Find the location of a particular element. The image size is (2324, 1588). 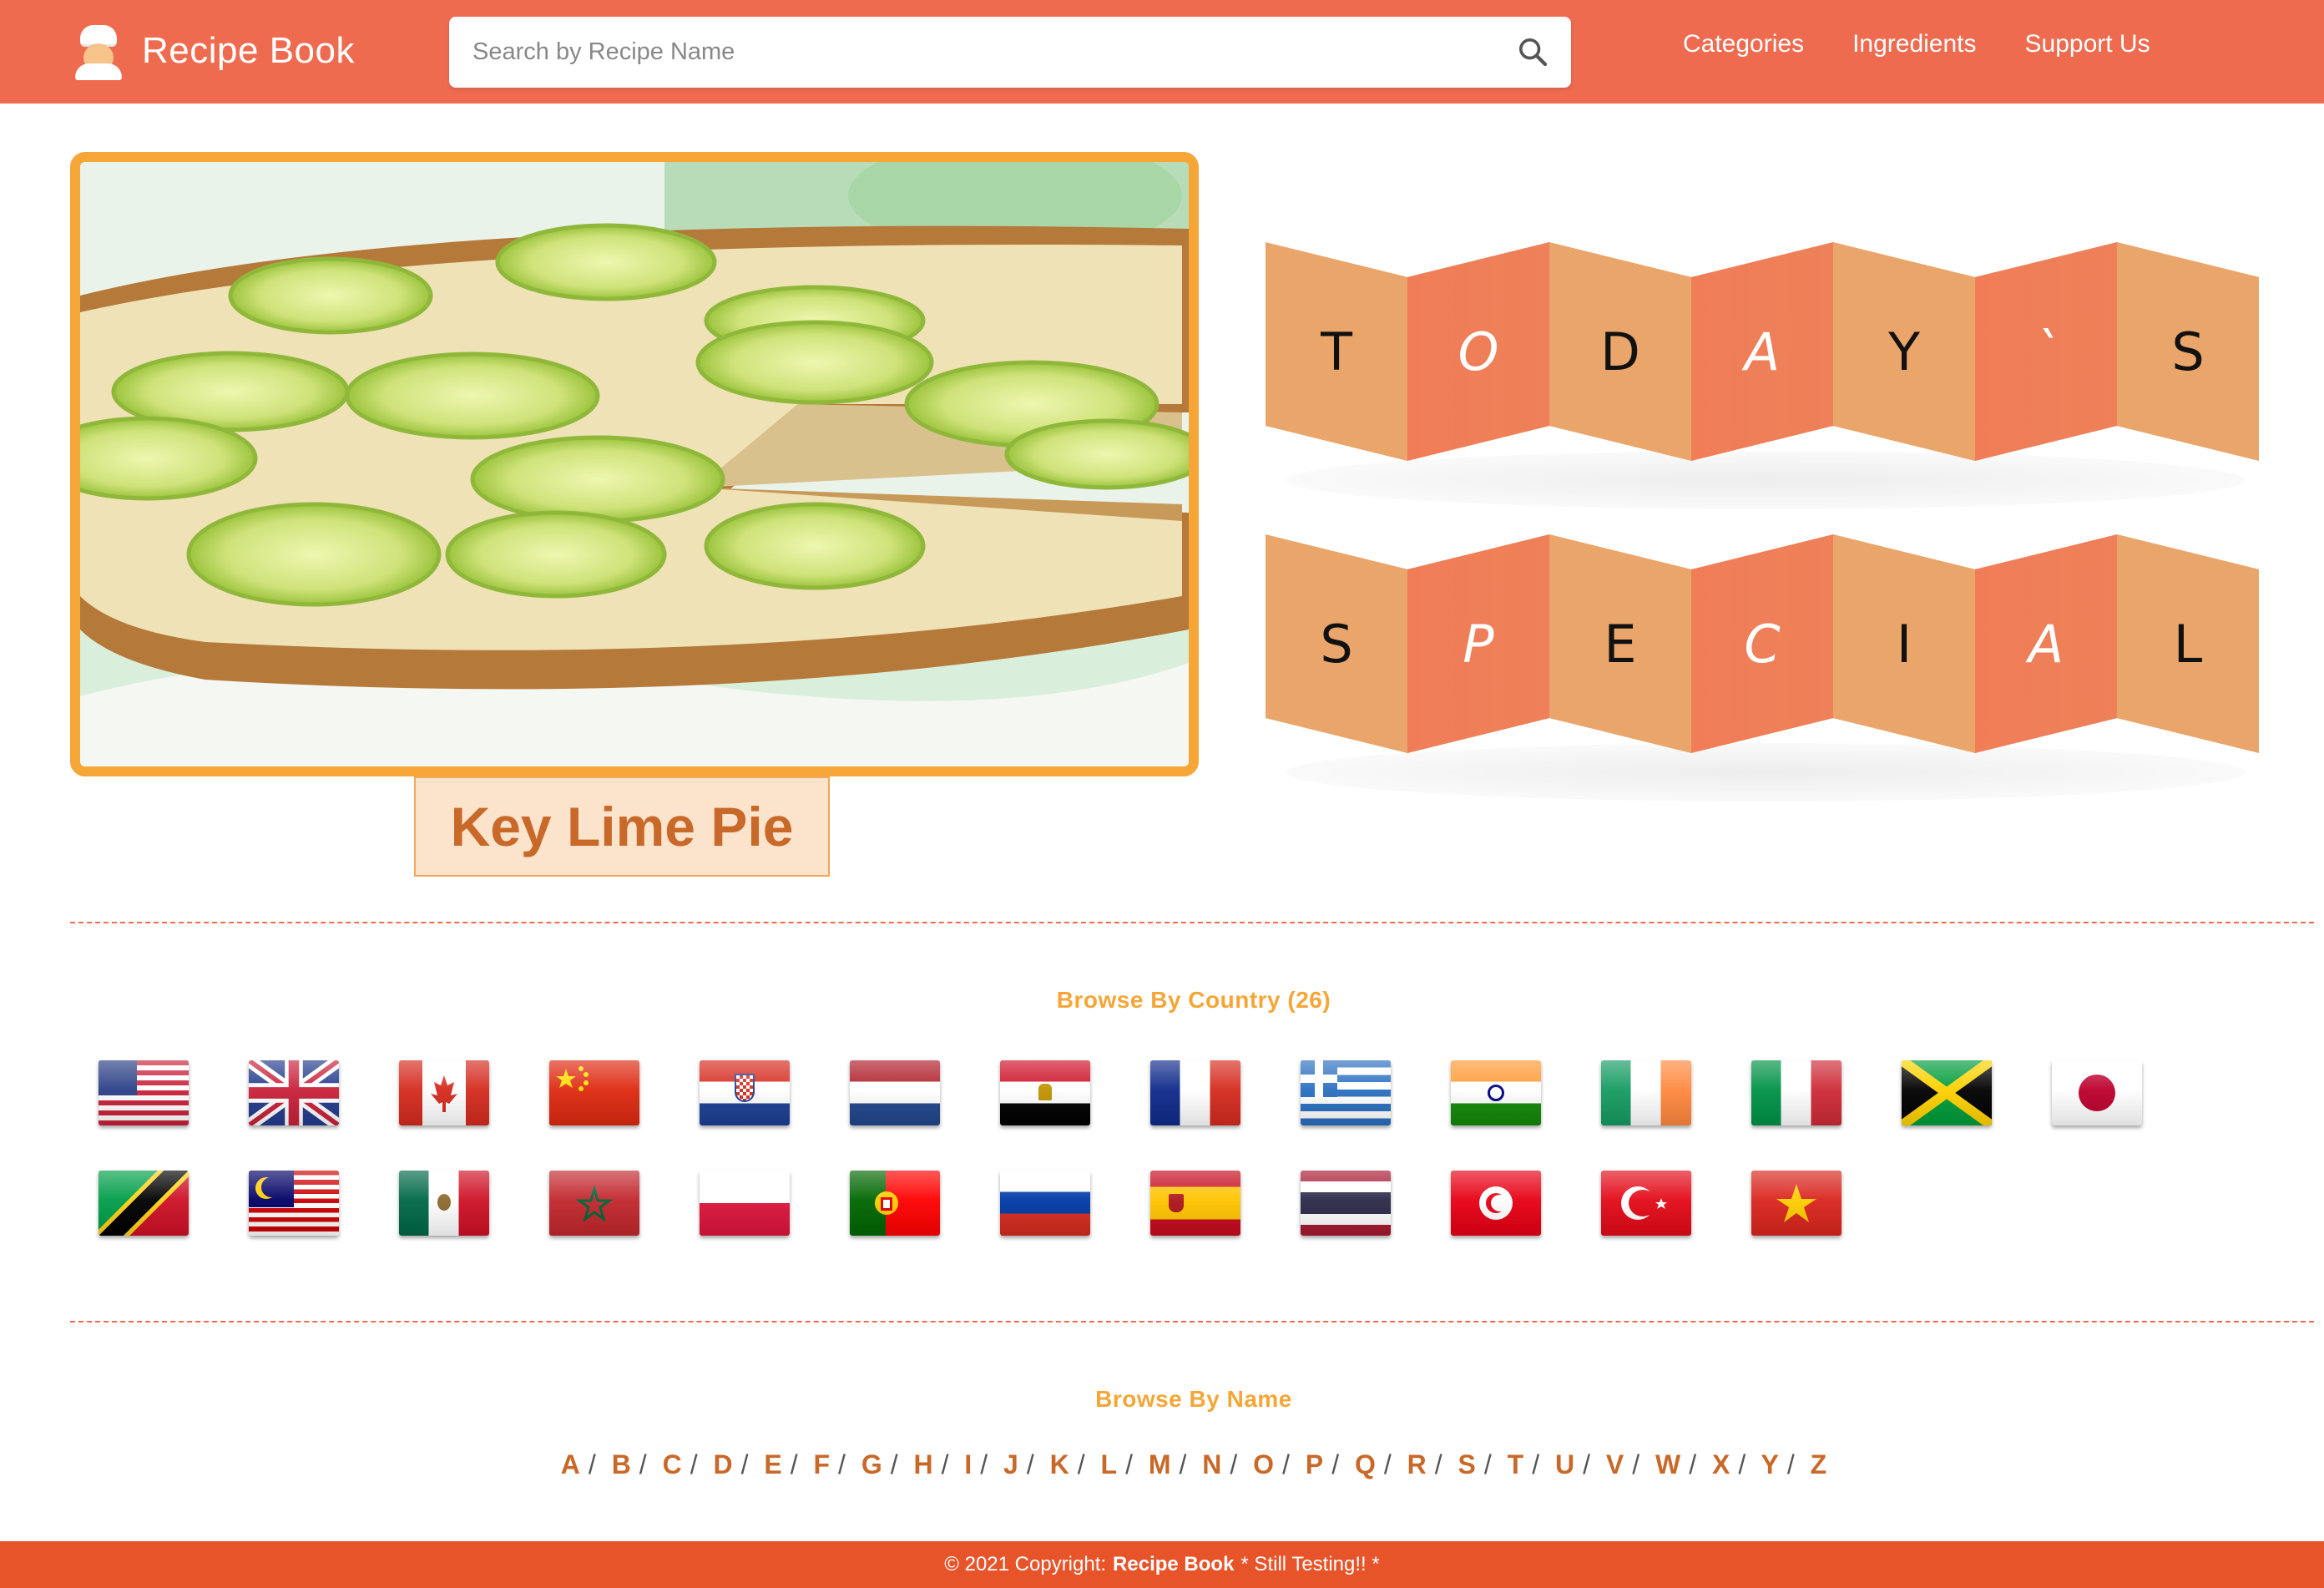

nav-link-ingredients: Ingredients is located at coordinates (1914, 44).